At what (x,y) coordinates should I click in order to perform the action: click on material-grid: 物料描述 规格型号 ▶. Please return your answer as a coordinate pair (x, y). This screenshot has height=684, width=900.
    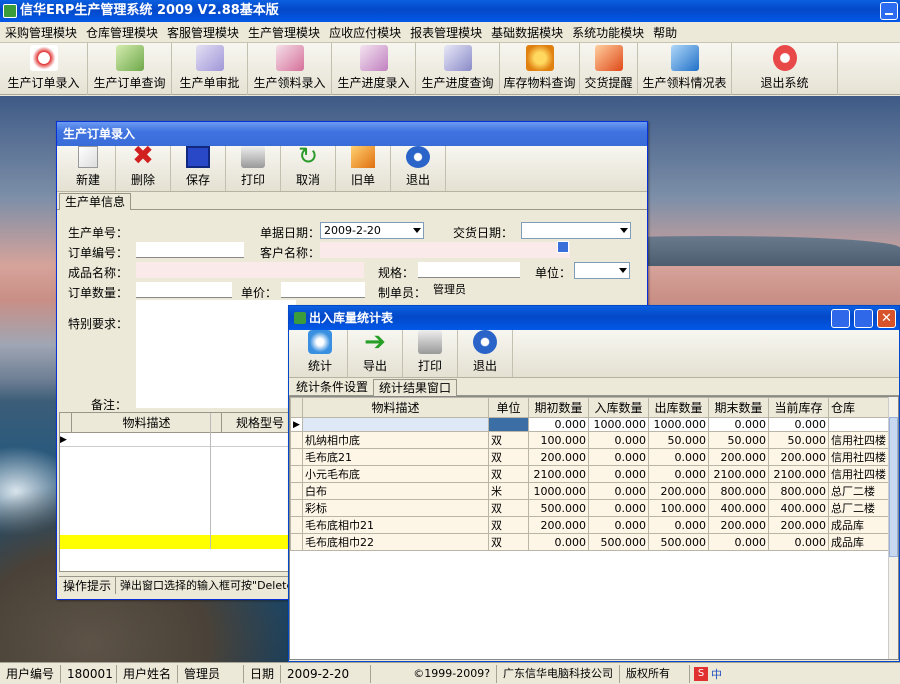
    Looking at the image, I should click on (179, 492).